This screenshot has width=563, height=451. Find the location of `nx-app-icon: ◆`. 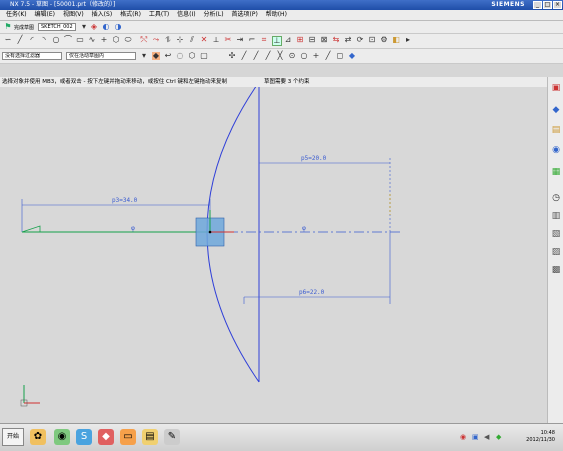

nx-app-icon: ◆ is located at coordinates (106, 437).